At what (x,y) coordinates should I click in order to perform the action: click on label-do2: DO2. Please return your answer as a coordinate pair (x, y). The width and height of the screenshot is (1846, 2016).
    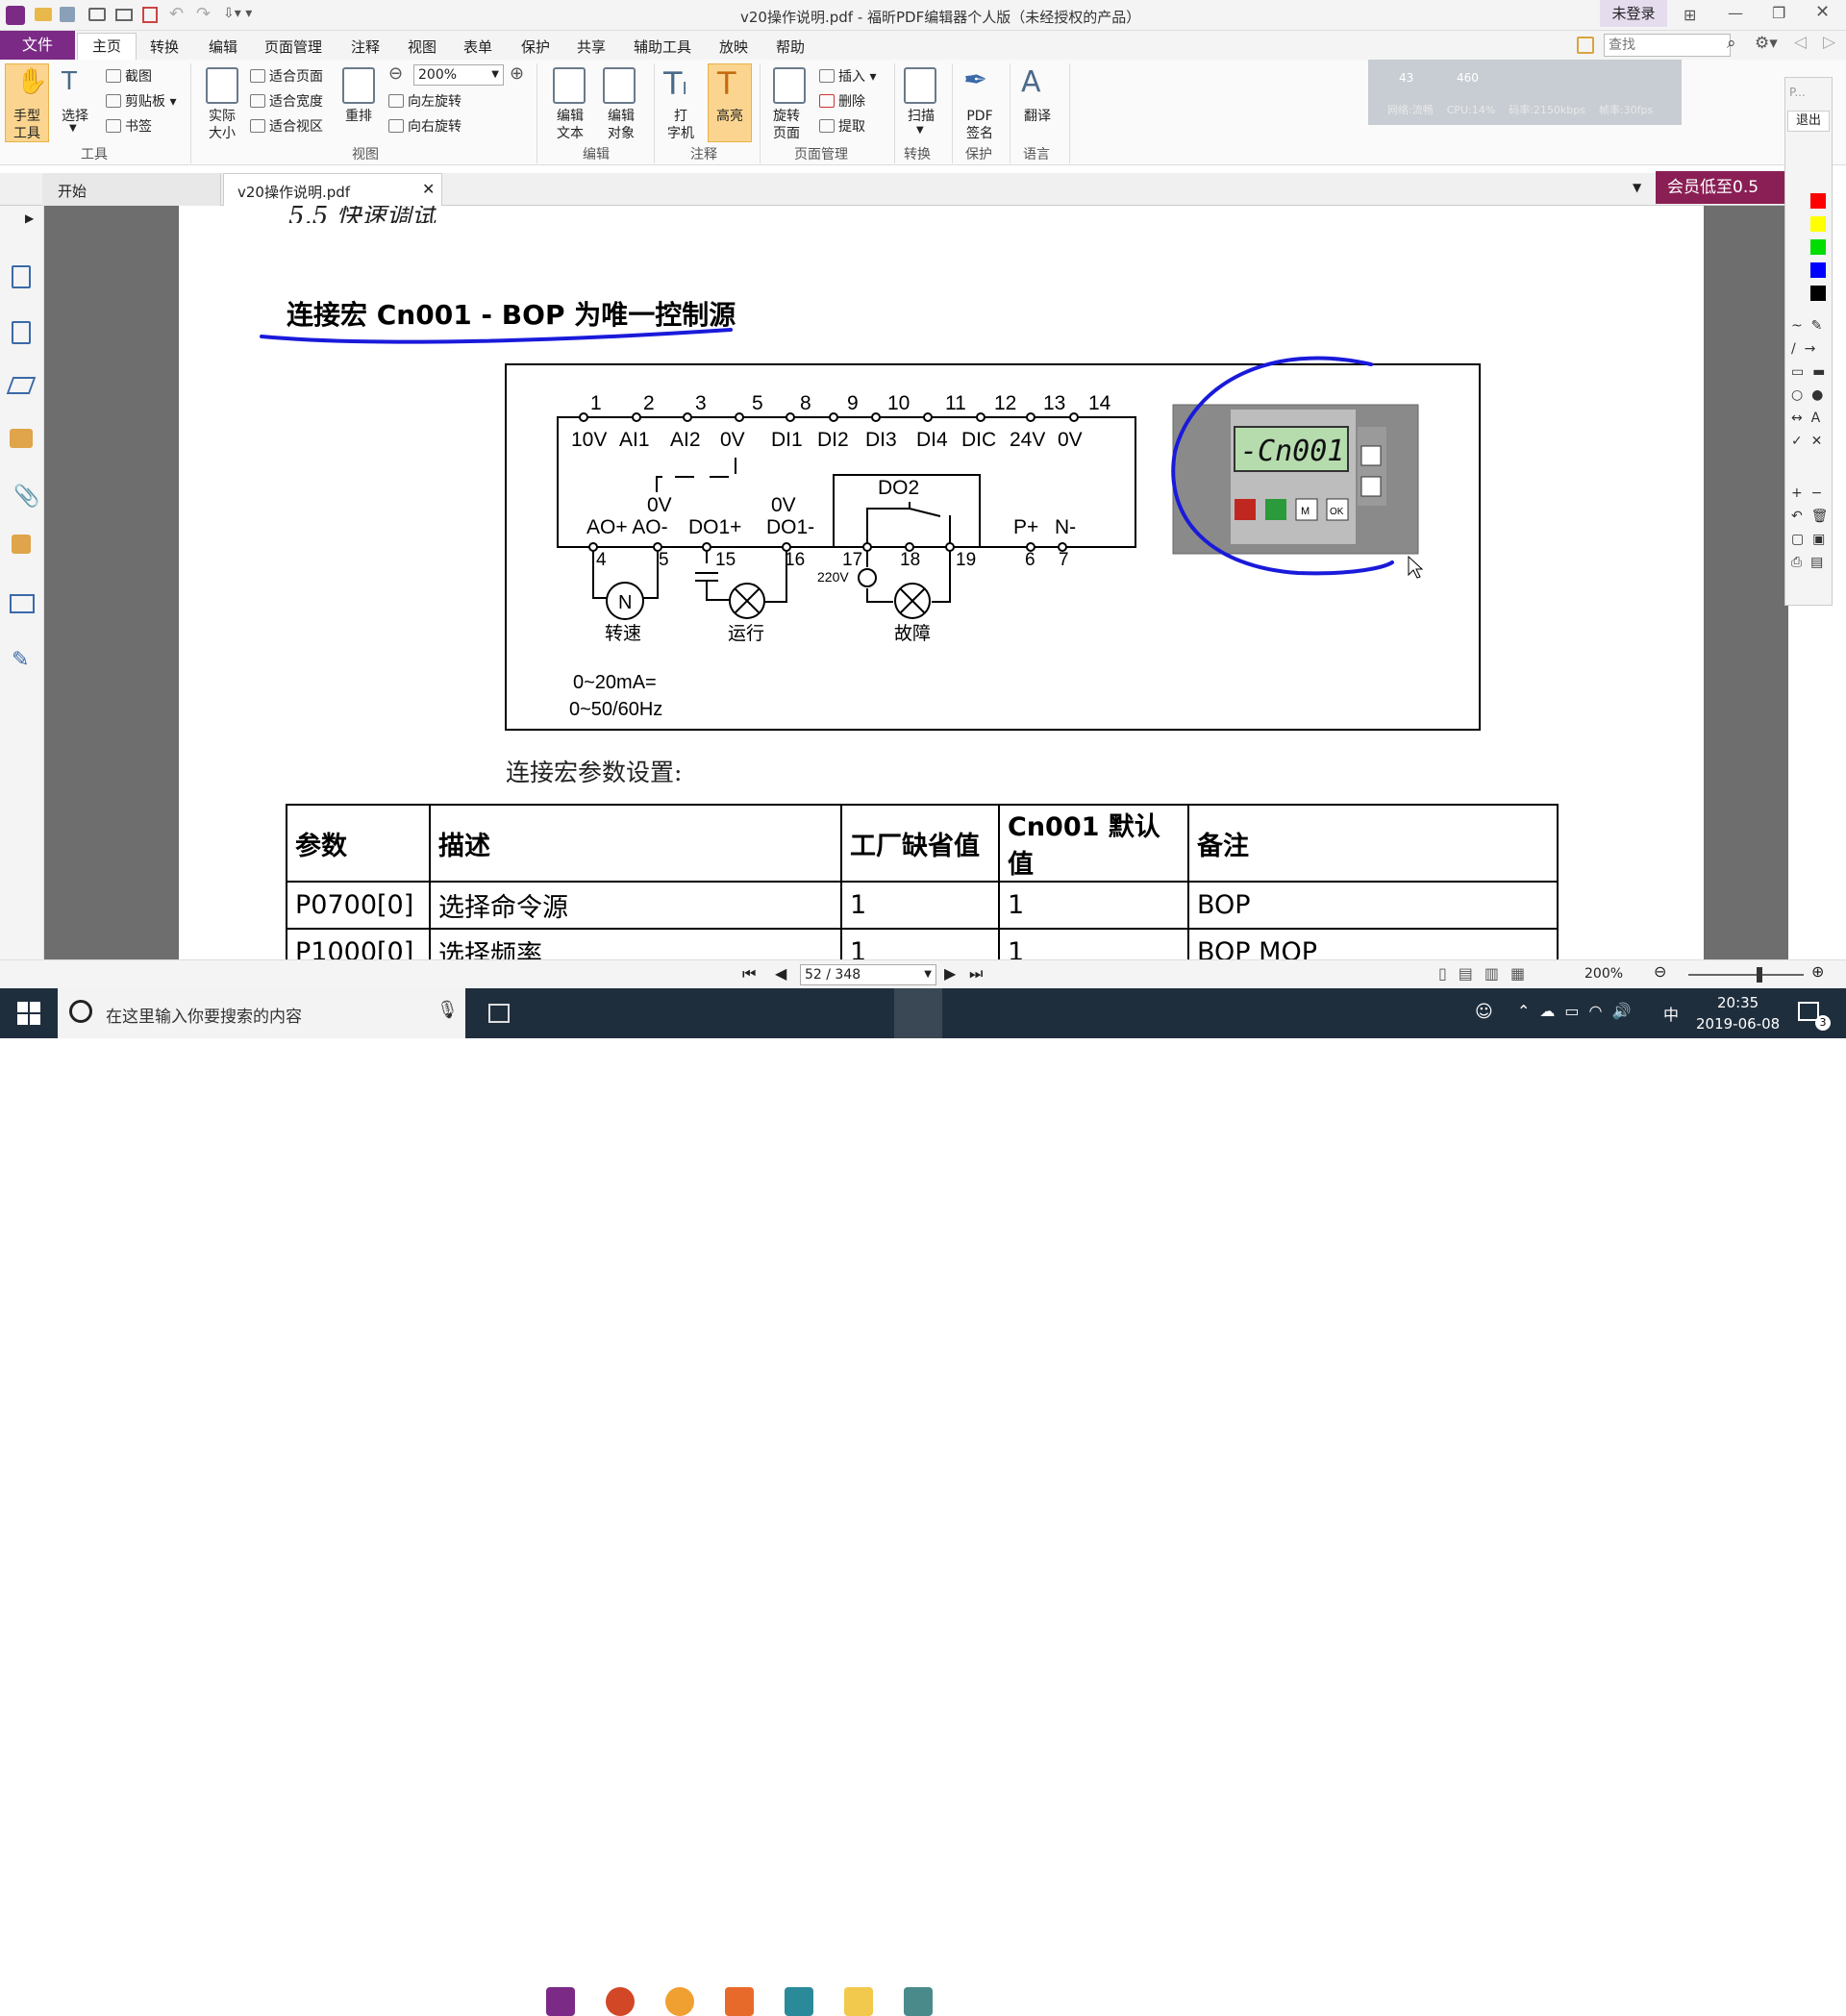
    Looking at the image, I should click on (899, 488).